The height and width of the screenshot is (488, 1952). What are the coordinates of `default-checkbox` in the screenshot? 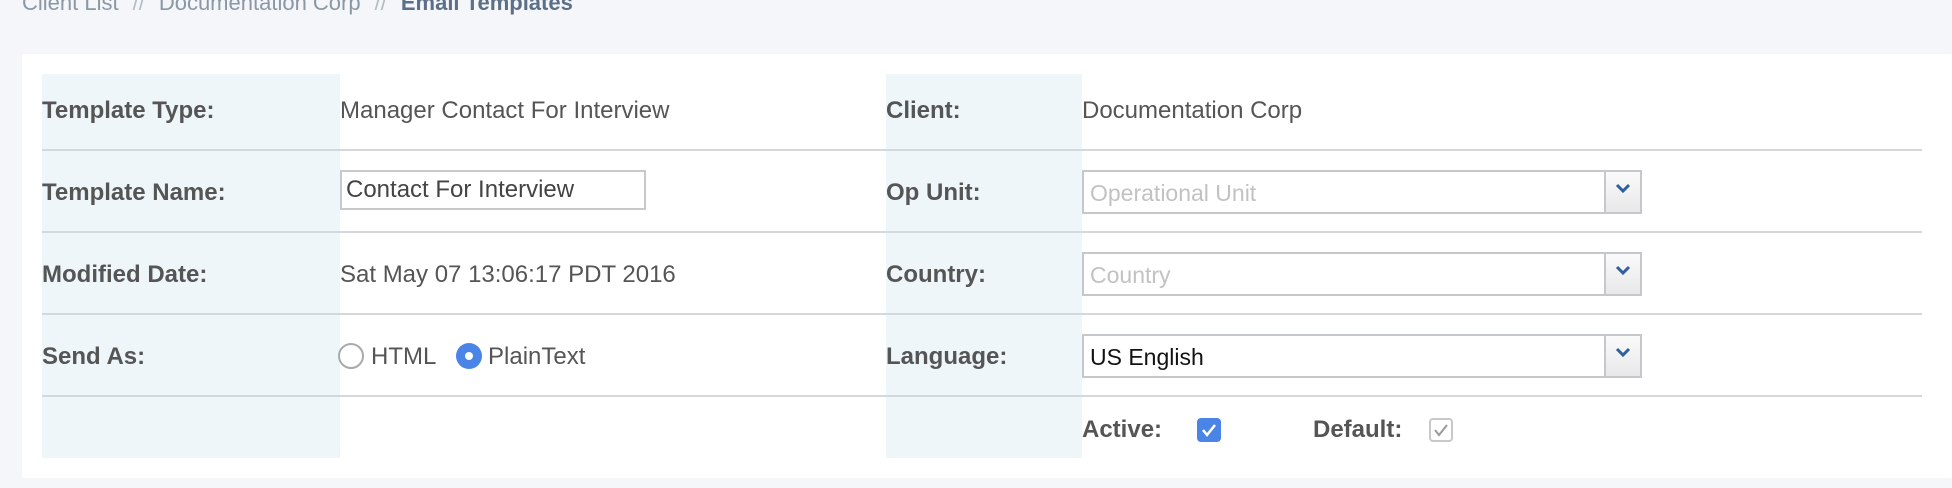 It's located at (1441, 430).